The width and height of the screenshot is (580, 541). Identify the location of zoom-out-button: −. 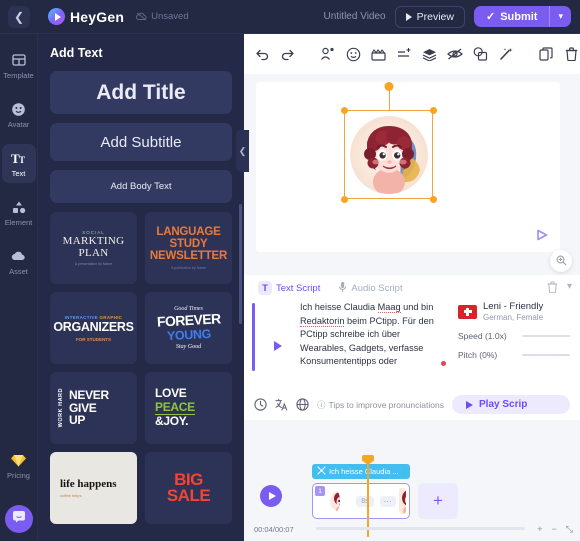
(554, 529).